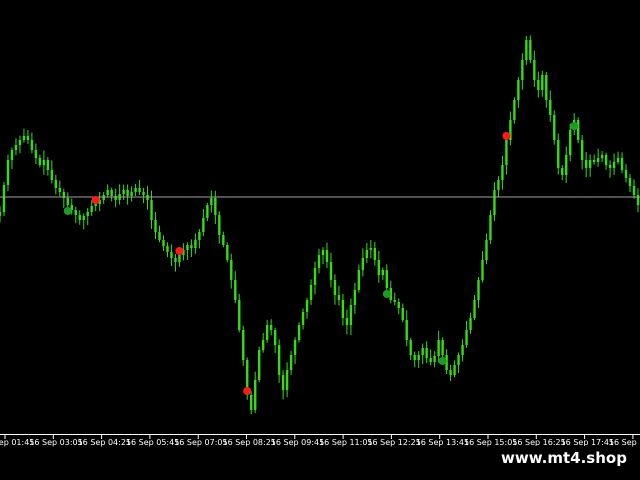 This screenshot has height=480, width=640. What do you see at coordinates (104, 442) in the screenshot?
I see `time-tick-label: 16 Sep 04:25` at bounding box center [104, 442].